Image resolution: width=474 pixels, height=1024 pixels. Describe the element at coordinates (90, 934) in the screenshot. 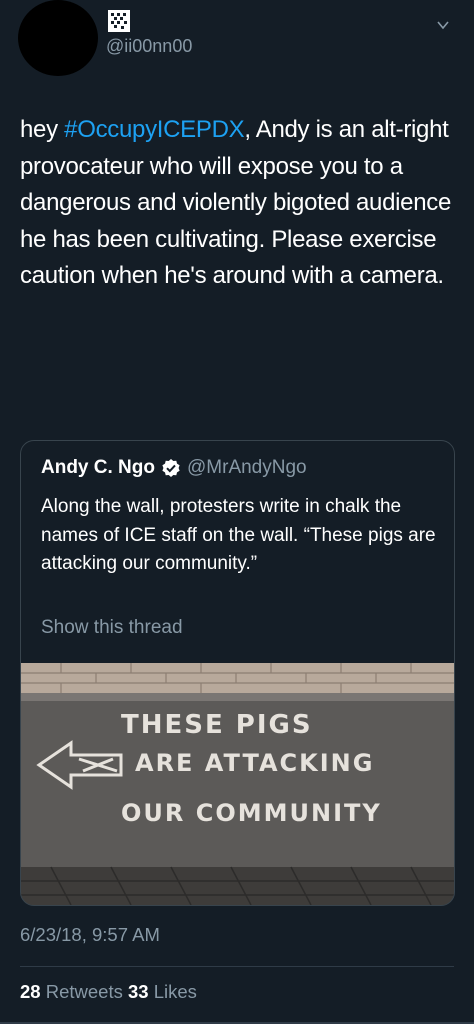

I see `tweet-timestamp: 6/23/18, 9:57 AM` at that location.